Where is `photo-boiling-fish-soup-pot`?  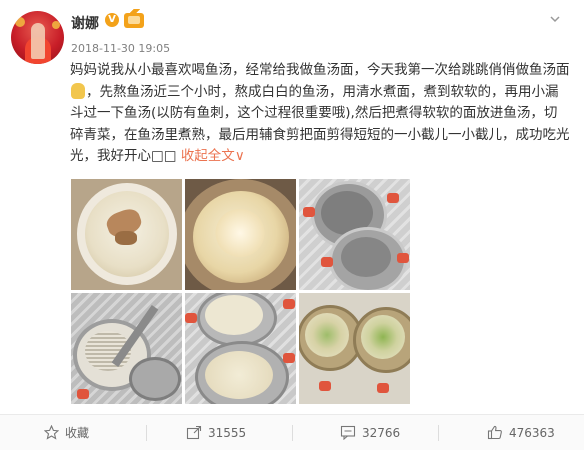 photo-boiling-fish-soup-pot is located at coordinates (240, 234).